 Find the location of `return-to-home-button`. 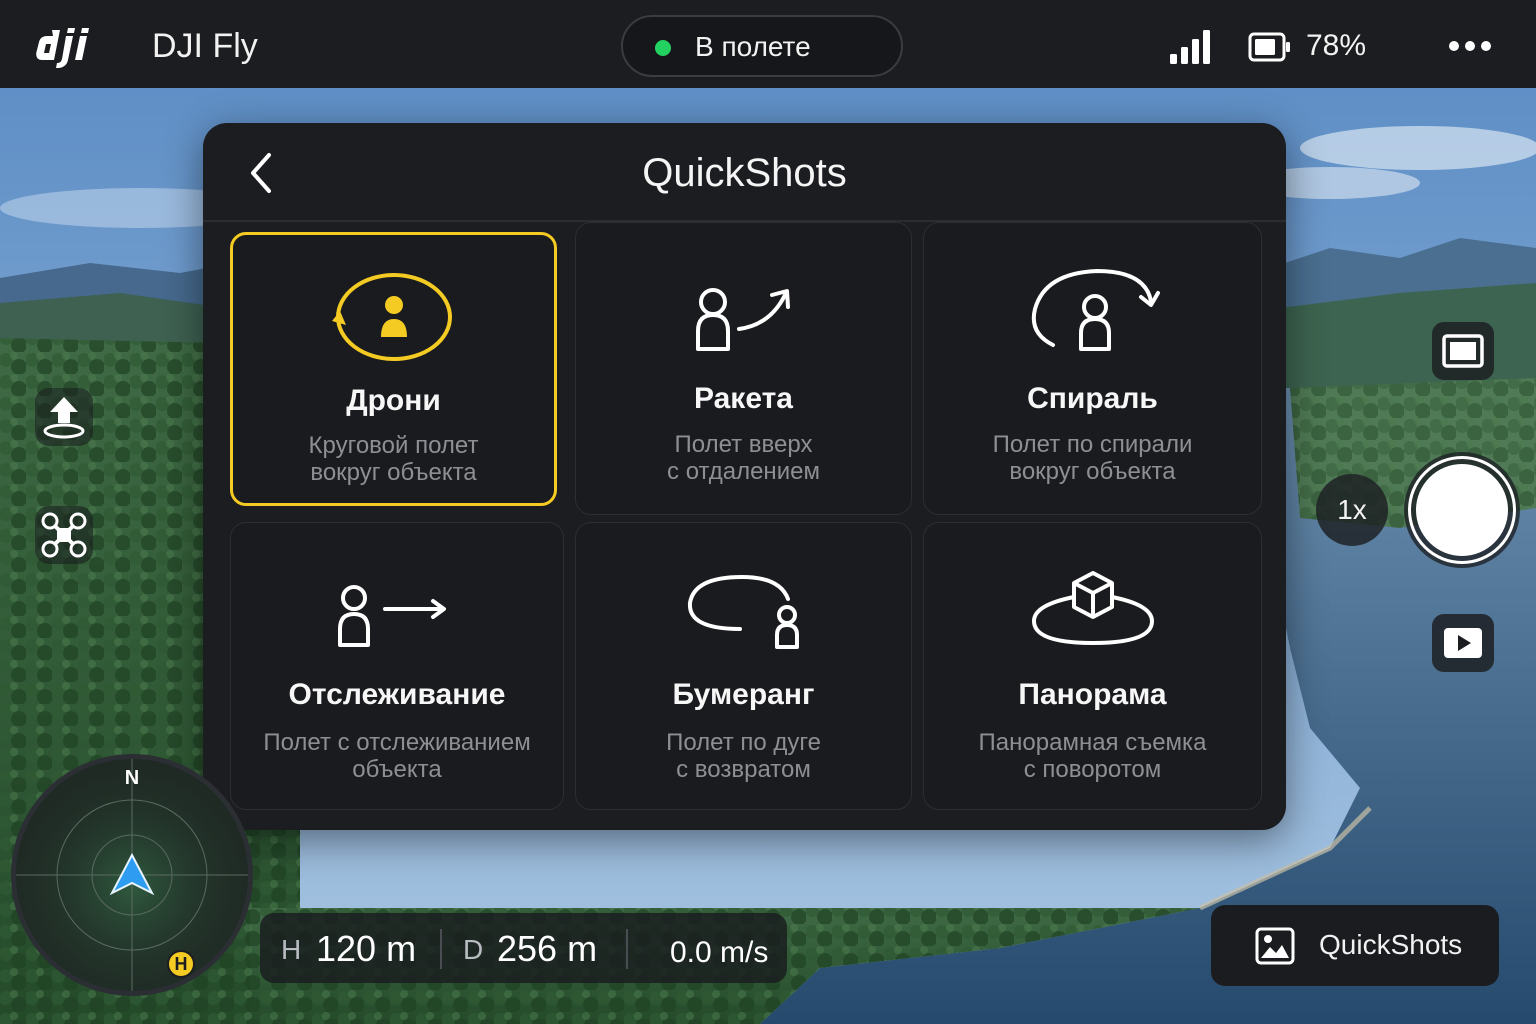

return-to-home-button is located at coordinates (64, 417).